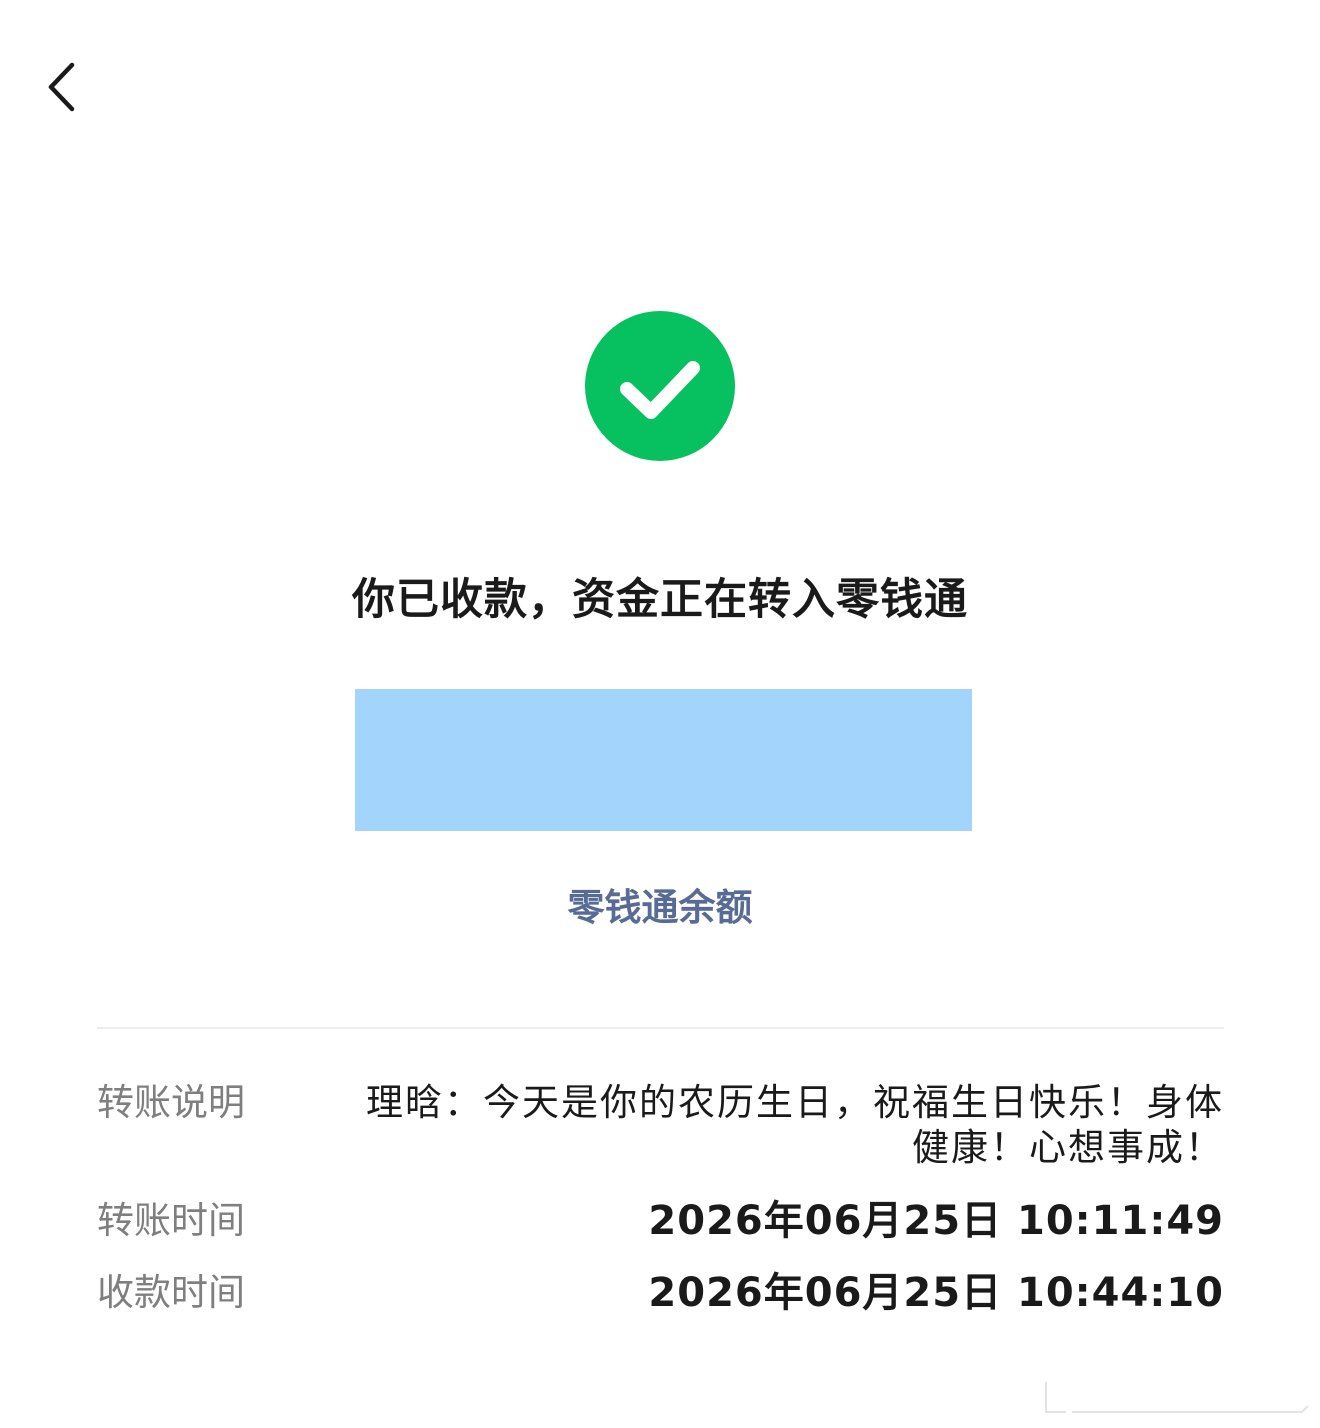  What do you see at coordinates (660, 600) in the screenshot?
I see `status-title: 你已收款，资金正在转入零钱通` at bounding box center [660, 600].